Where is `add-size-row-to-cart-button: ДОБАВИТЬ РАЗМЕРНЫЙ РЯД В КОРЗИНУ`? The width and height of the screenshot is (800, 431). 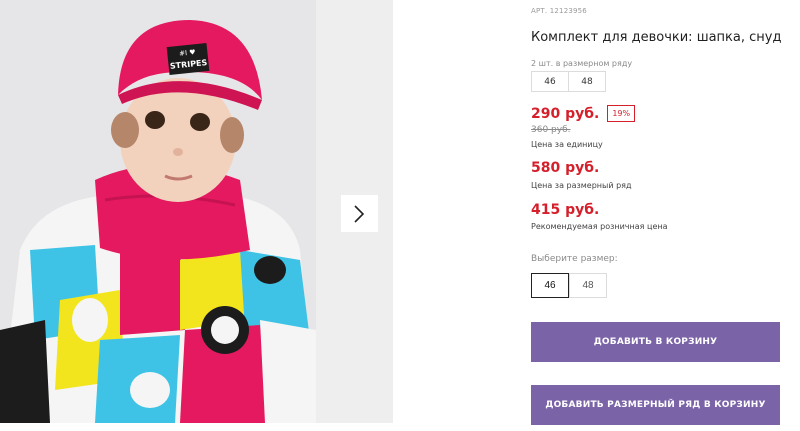 add-size-row-to-cart-button: ДОБАВИТЬ РАЗМЕРНЫЙ РЯД В КОРЗИНУ is located at coordinates (655, 405).